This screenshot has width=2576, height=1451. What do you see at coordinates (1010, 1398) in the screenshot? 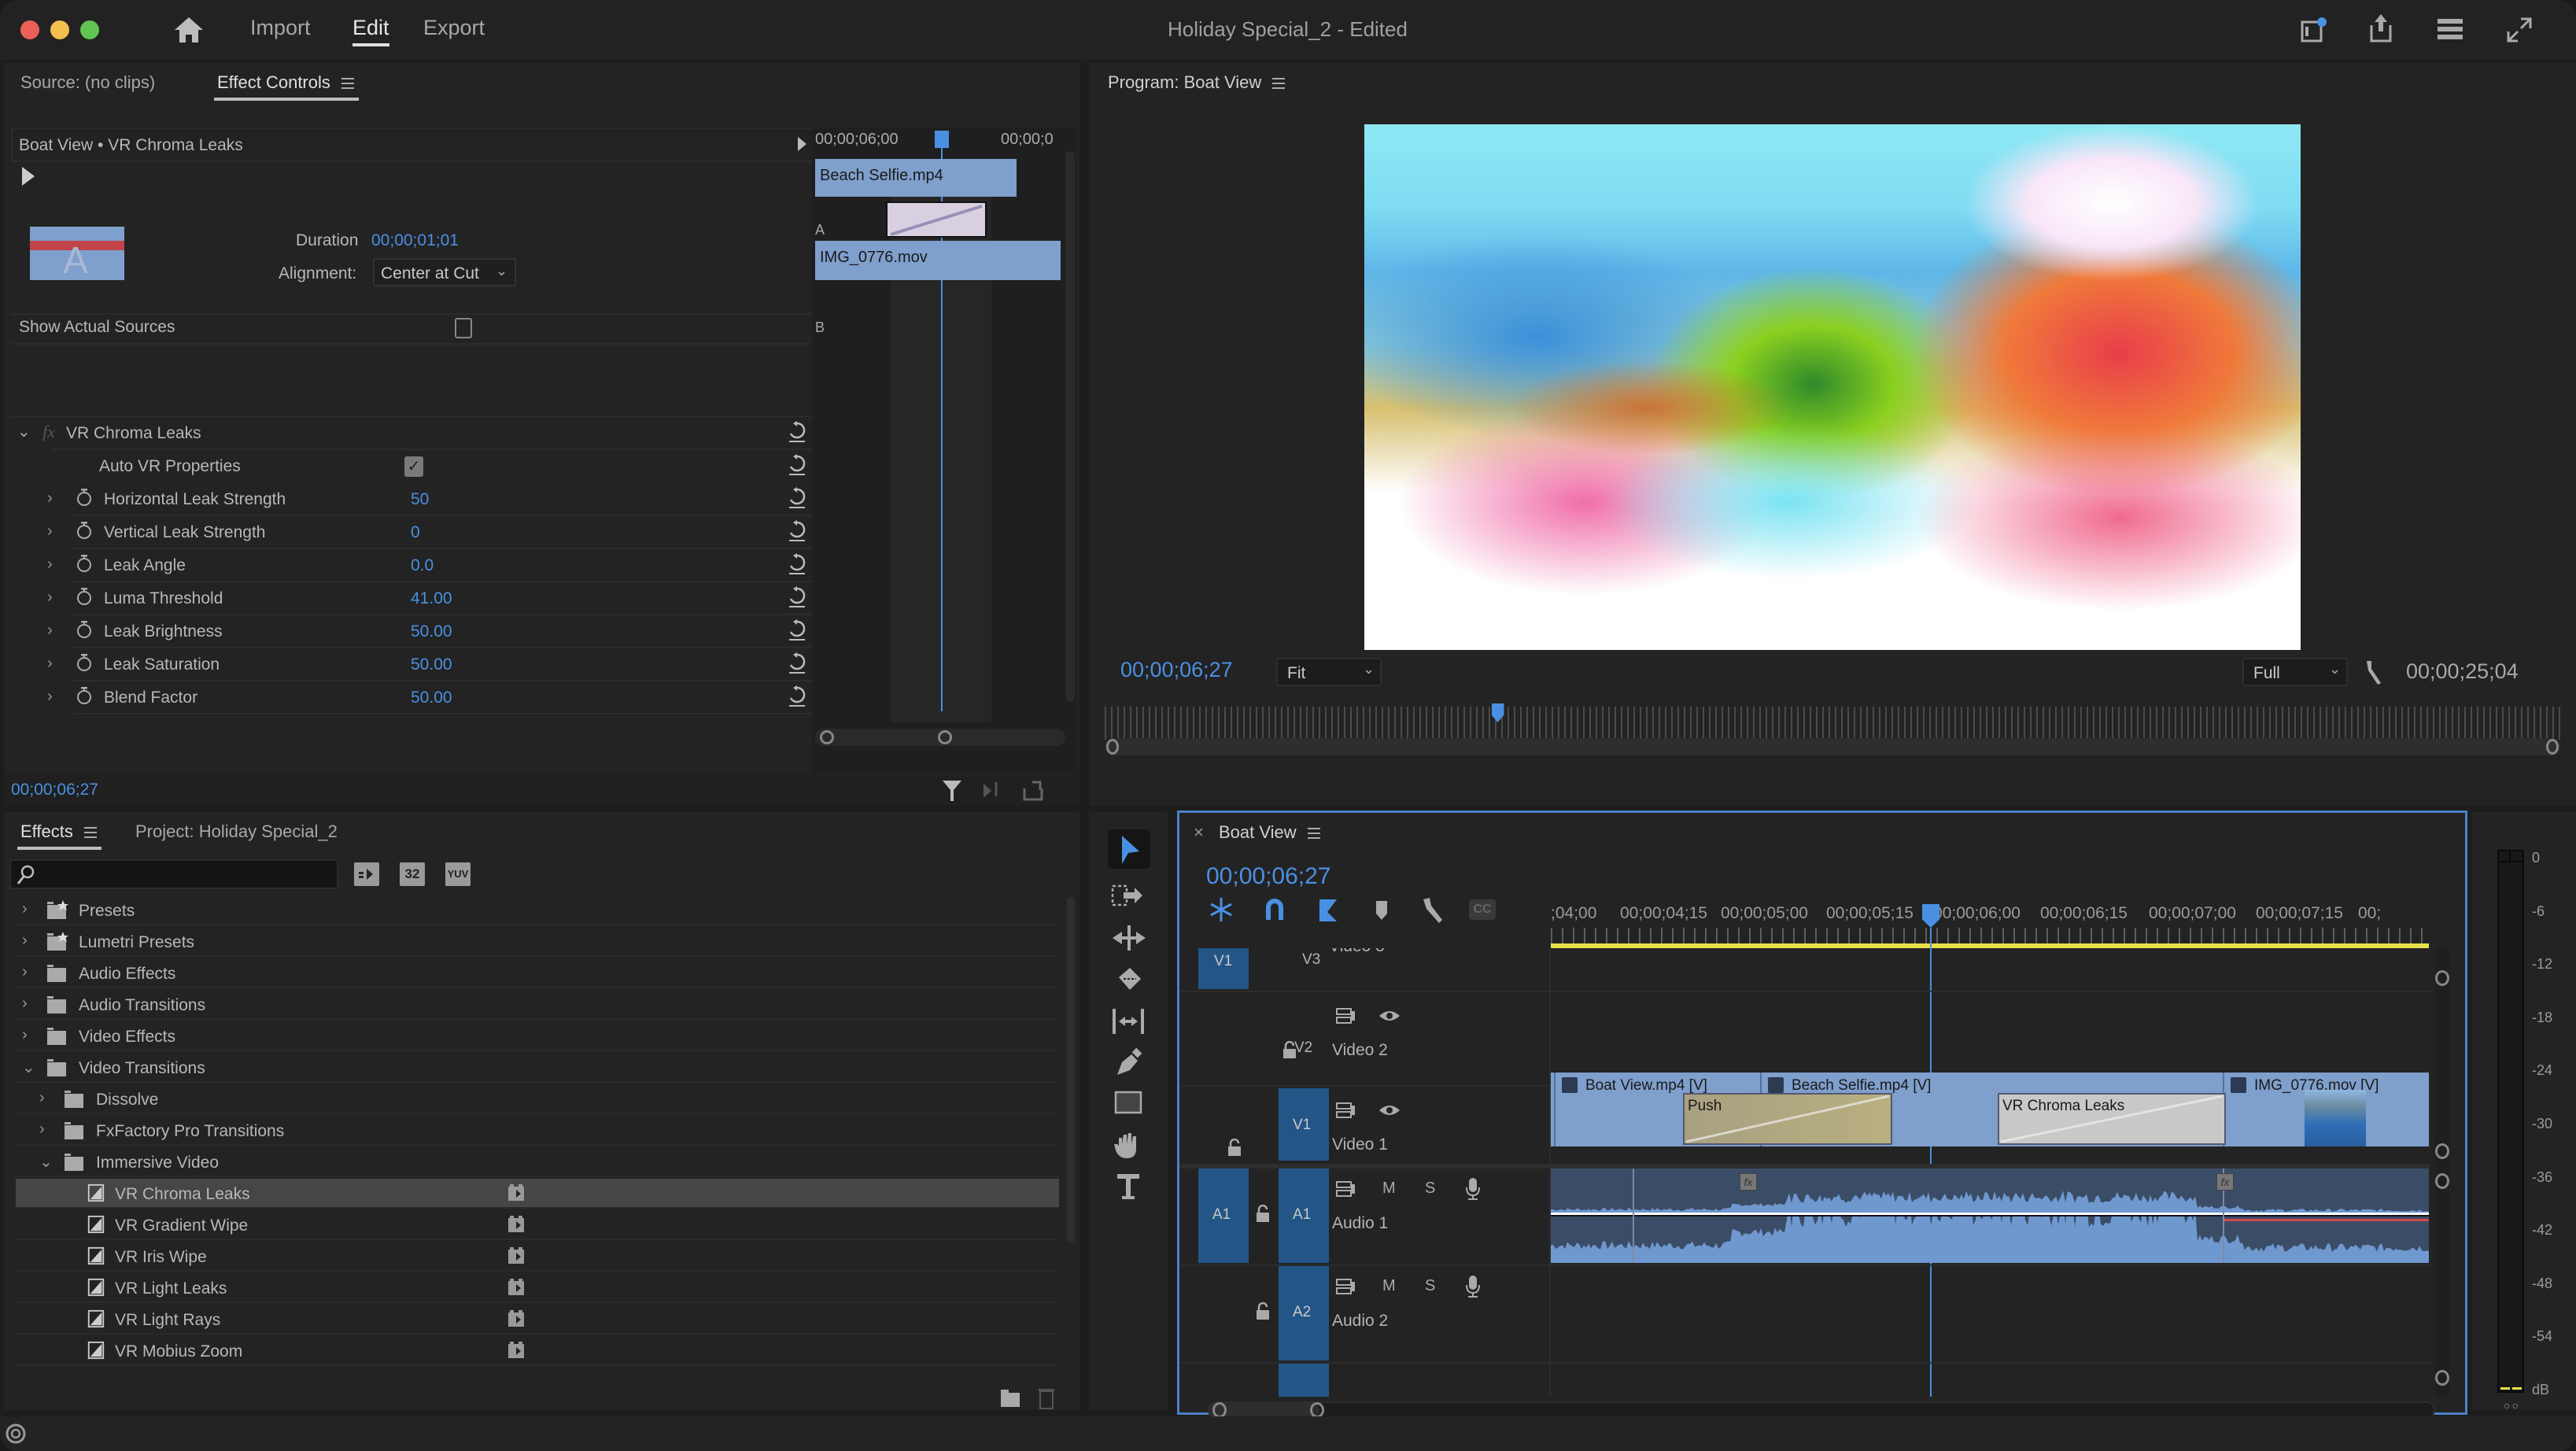
I see `new-bin-icon` at bounding box center [1010, 1398].